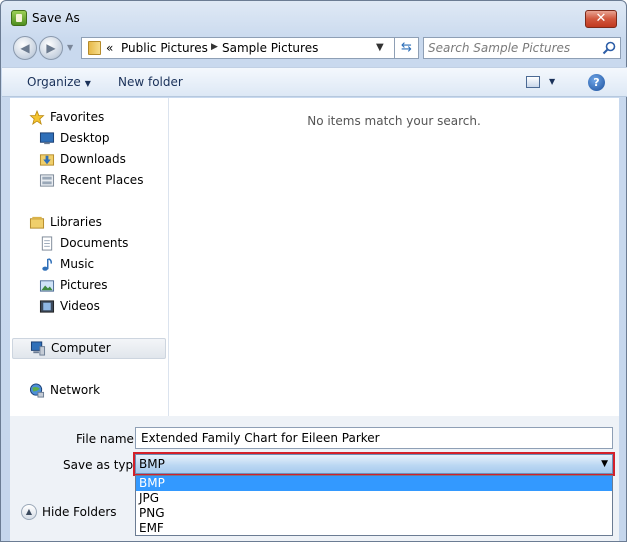 The image size is (627, 542). I want to click on back-button: ◀, so click(25, 48).